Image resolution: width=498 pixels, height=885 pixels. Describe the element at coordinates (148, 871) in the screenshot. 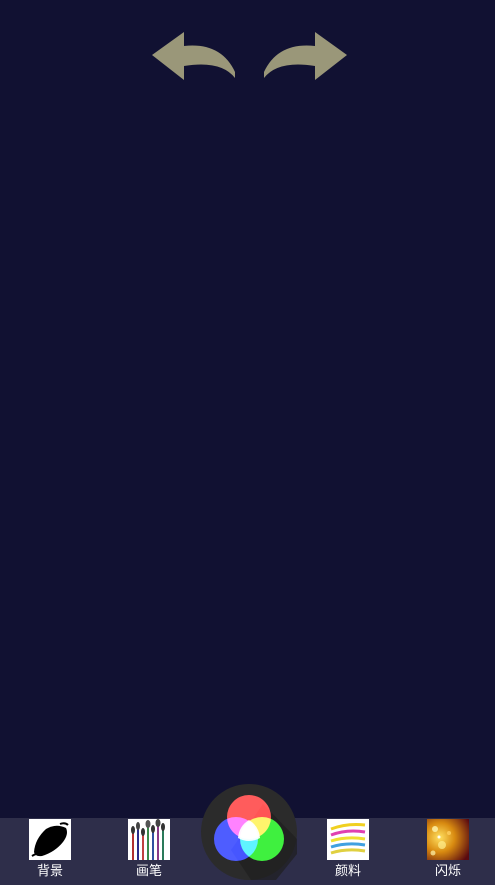

I see `brush-tool-label: 画笔` at that location.